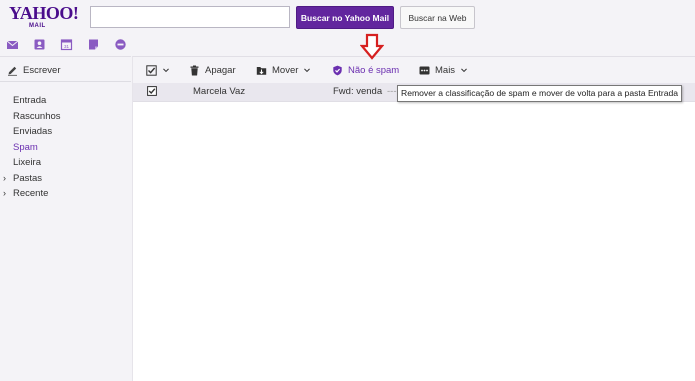 This screenshot has width=695, height=381. I want to click on more-button: Mais, so click(443, 70).